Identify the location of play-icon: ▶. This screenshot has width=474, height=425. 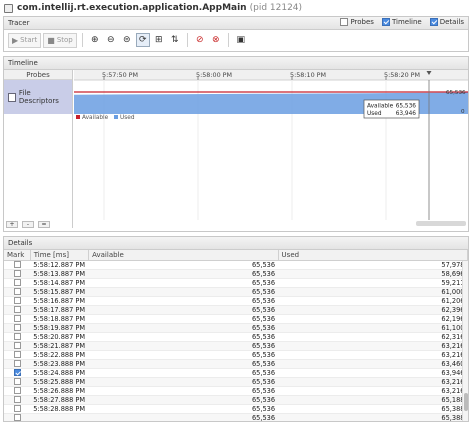
(15, 40).